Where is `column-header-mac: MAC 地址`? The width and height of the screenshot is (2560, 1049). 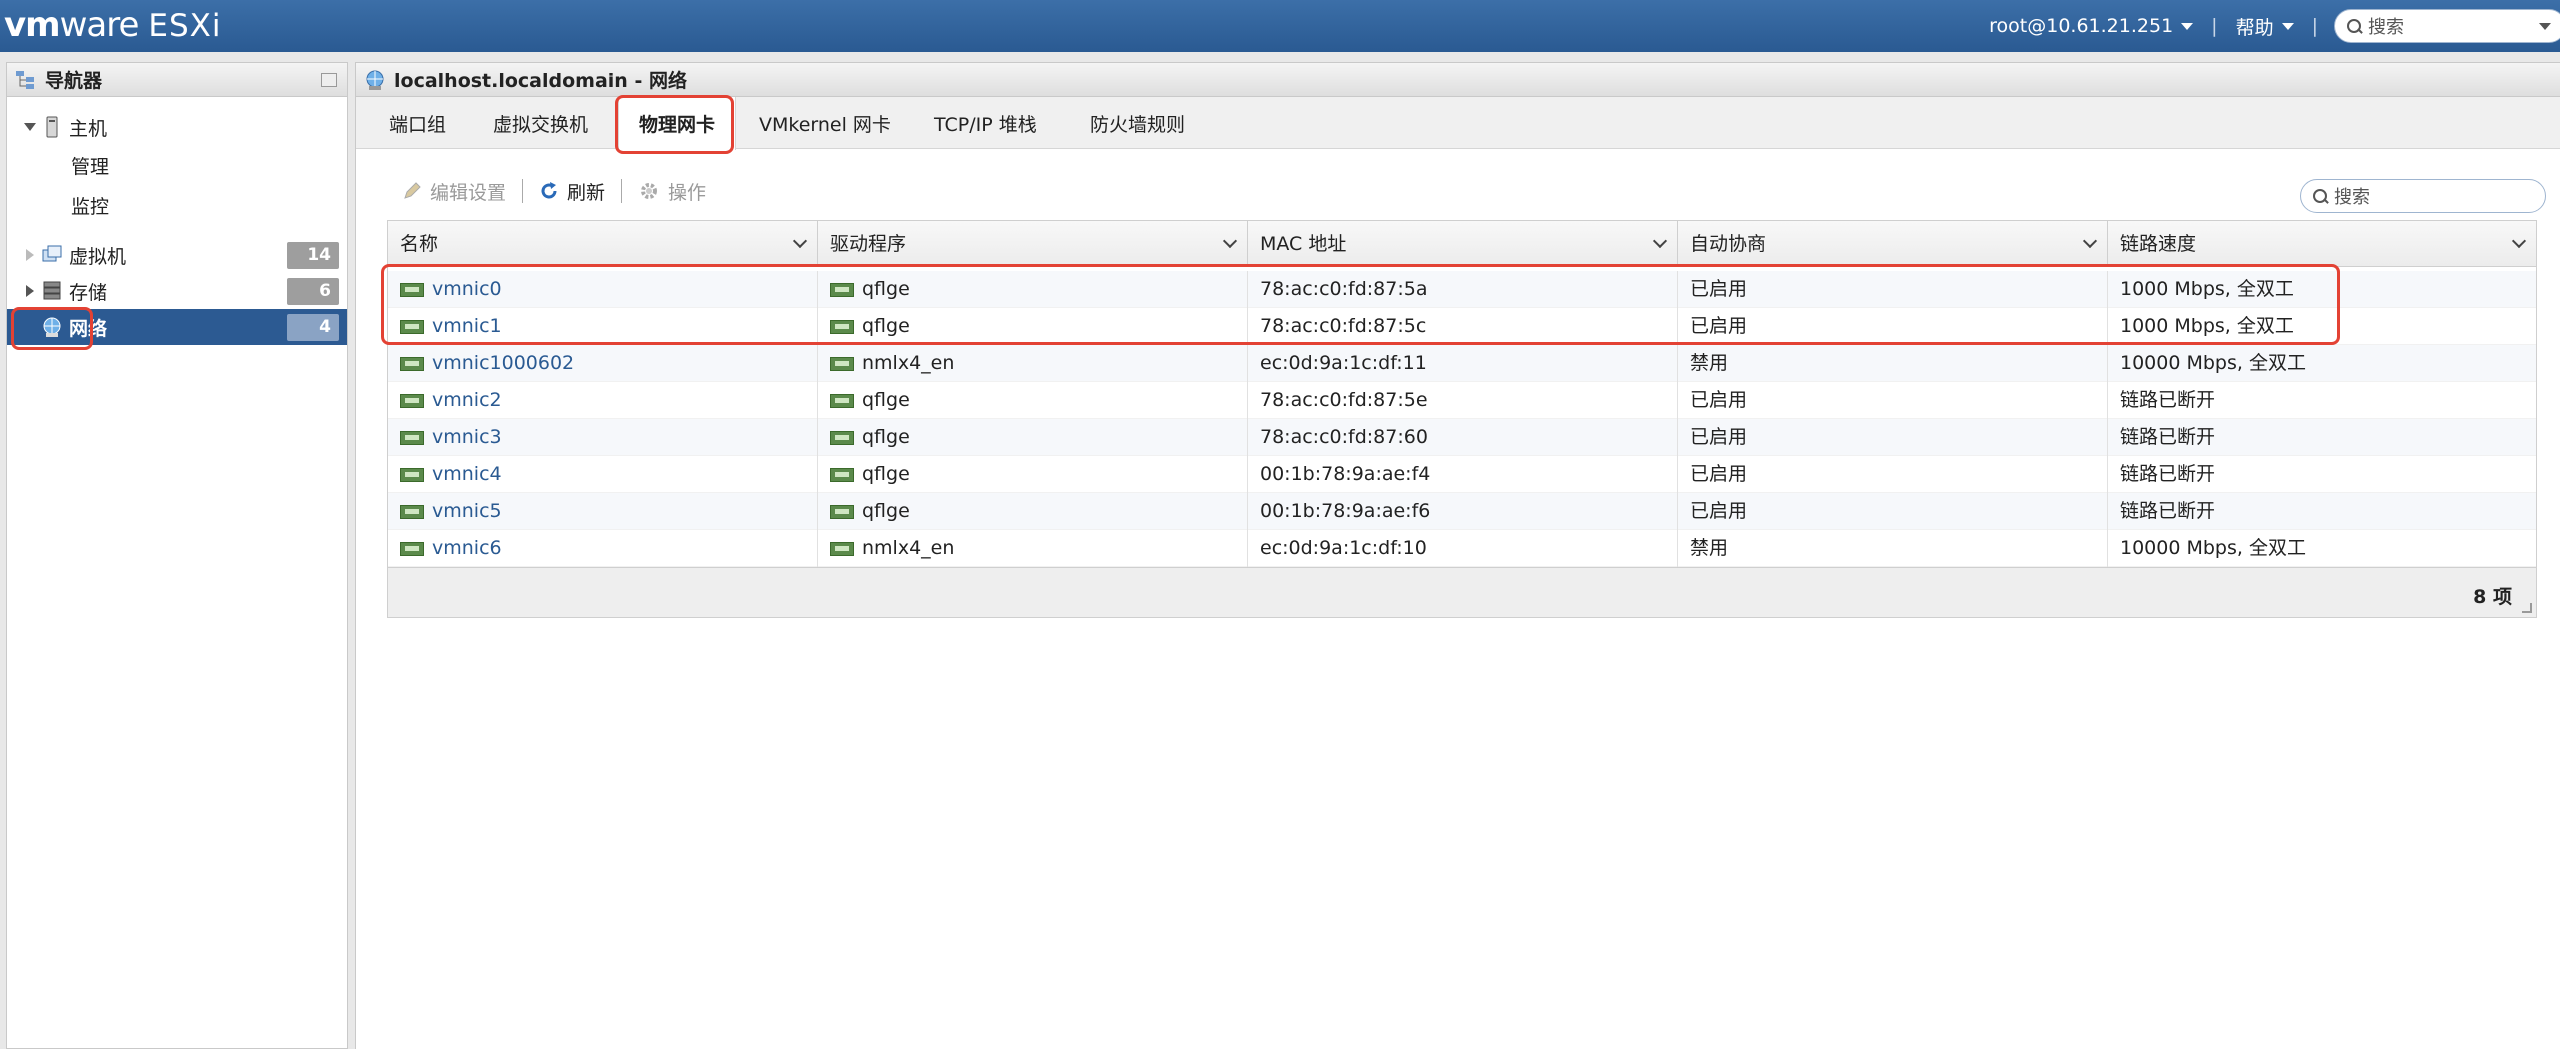 column-header-mac: MAC 地址 is located at coordinates (1463, 244).